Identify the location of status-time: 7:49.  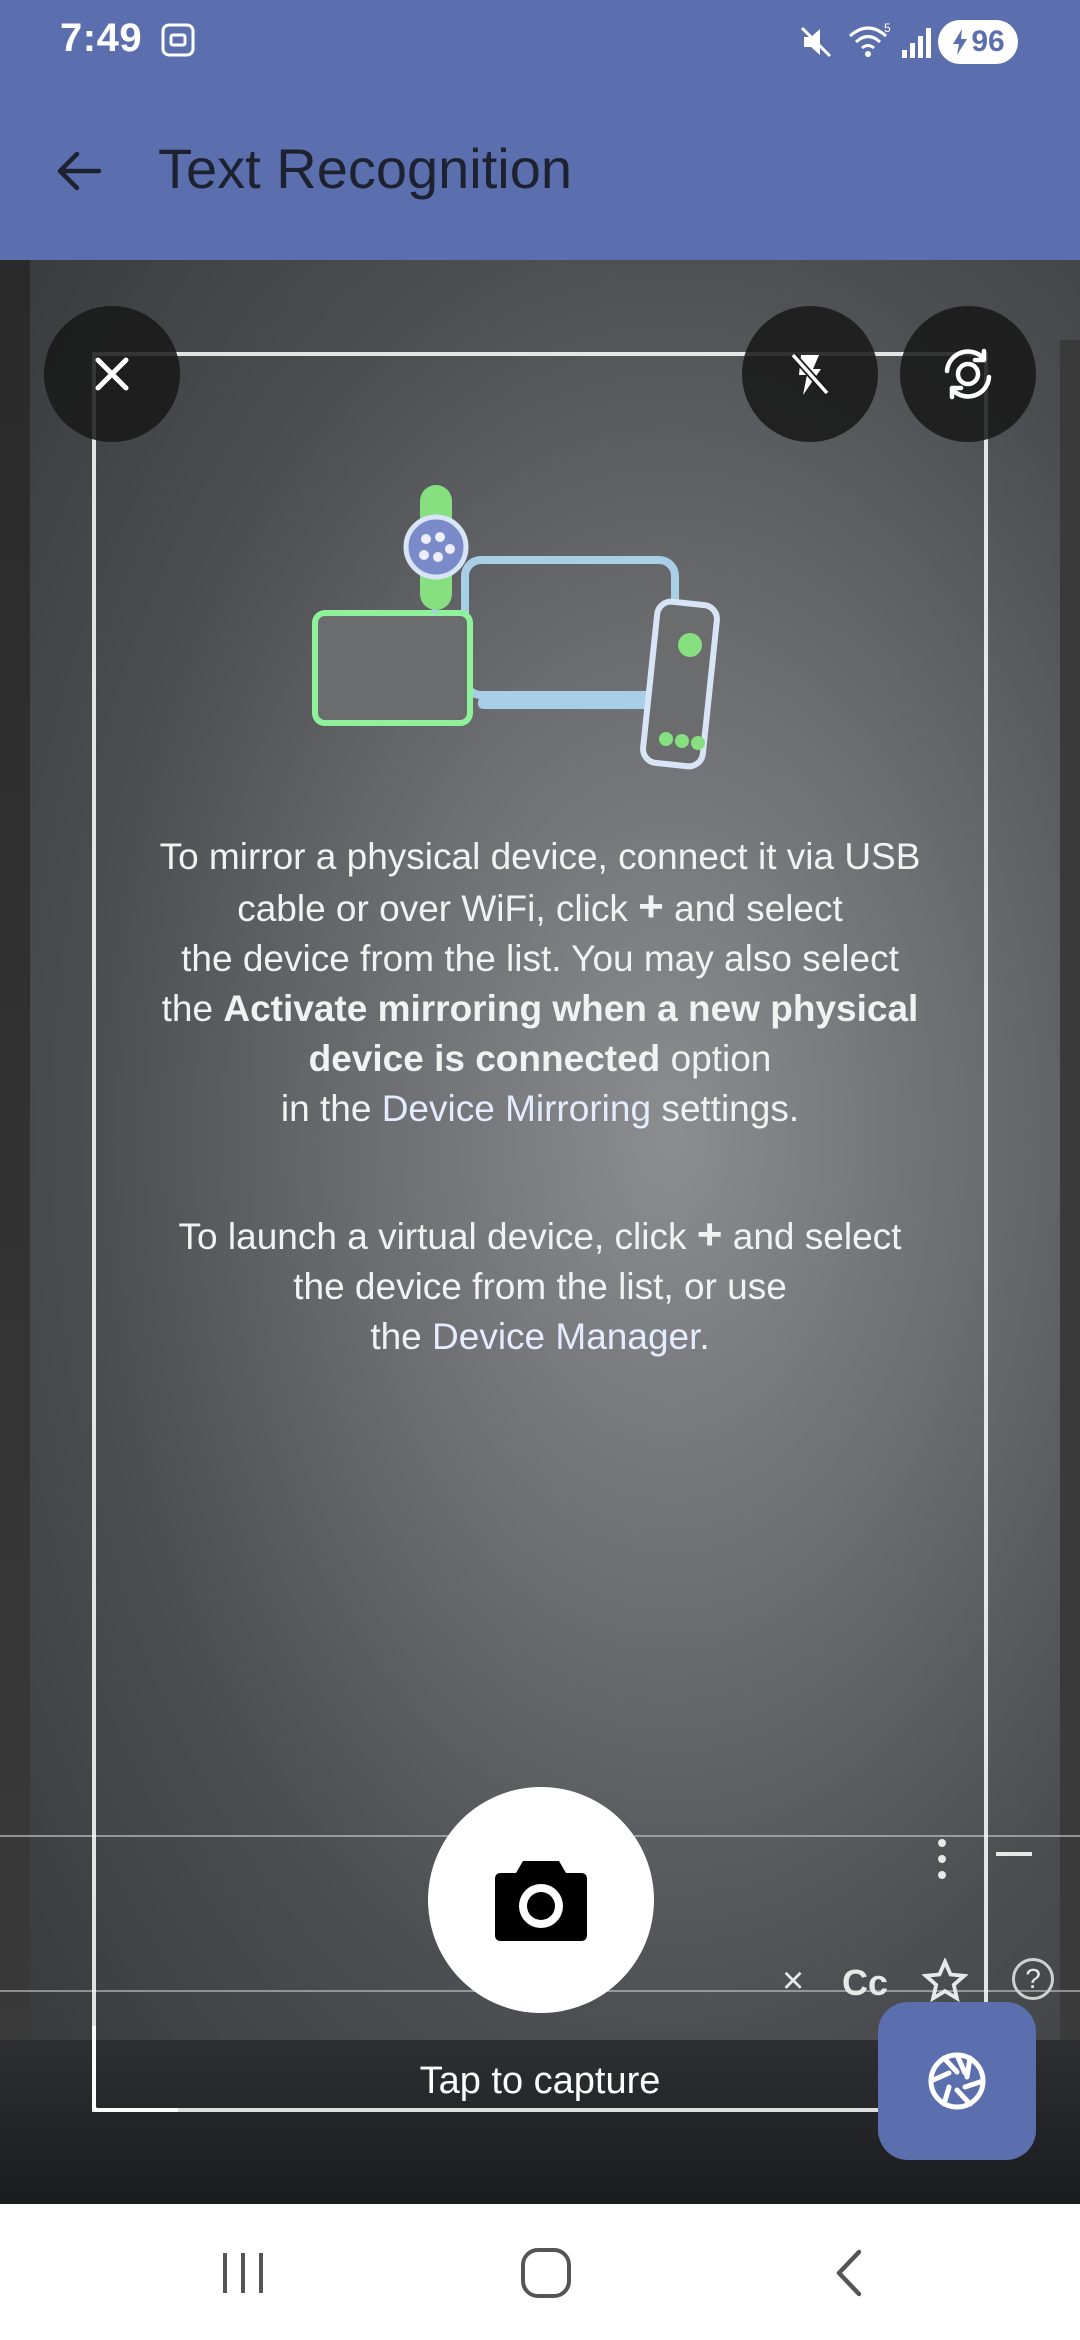
(101, 38).